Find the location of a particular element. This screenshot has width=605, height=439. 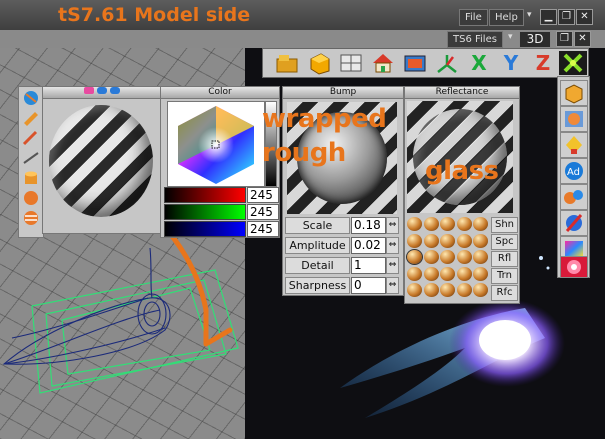

minimize-icon: ▁ is located at coordinates (548, 17).